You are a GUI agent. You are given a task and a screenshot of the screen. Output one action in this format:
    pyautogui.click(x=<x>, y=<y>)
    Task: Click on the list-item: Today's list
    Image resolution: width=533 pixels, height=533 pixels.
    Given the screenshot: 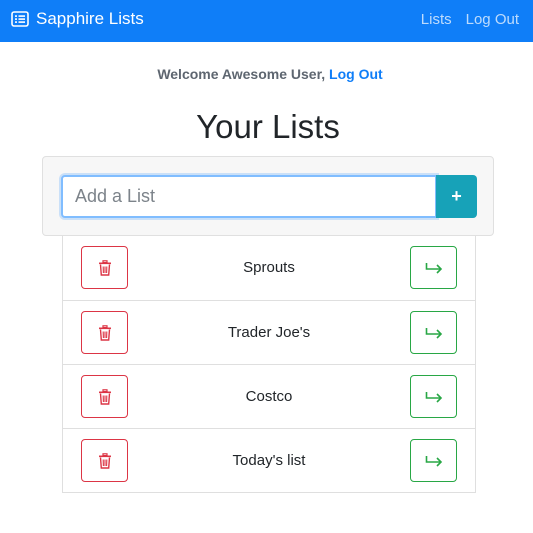 What is the action you would take?
    pyautogui.click(x=269, y=460)
    